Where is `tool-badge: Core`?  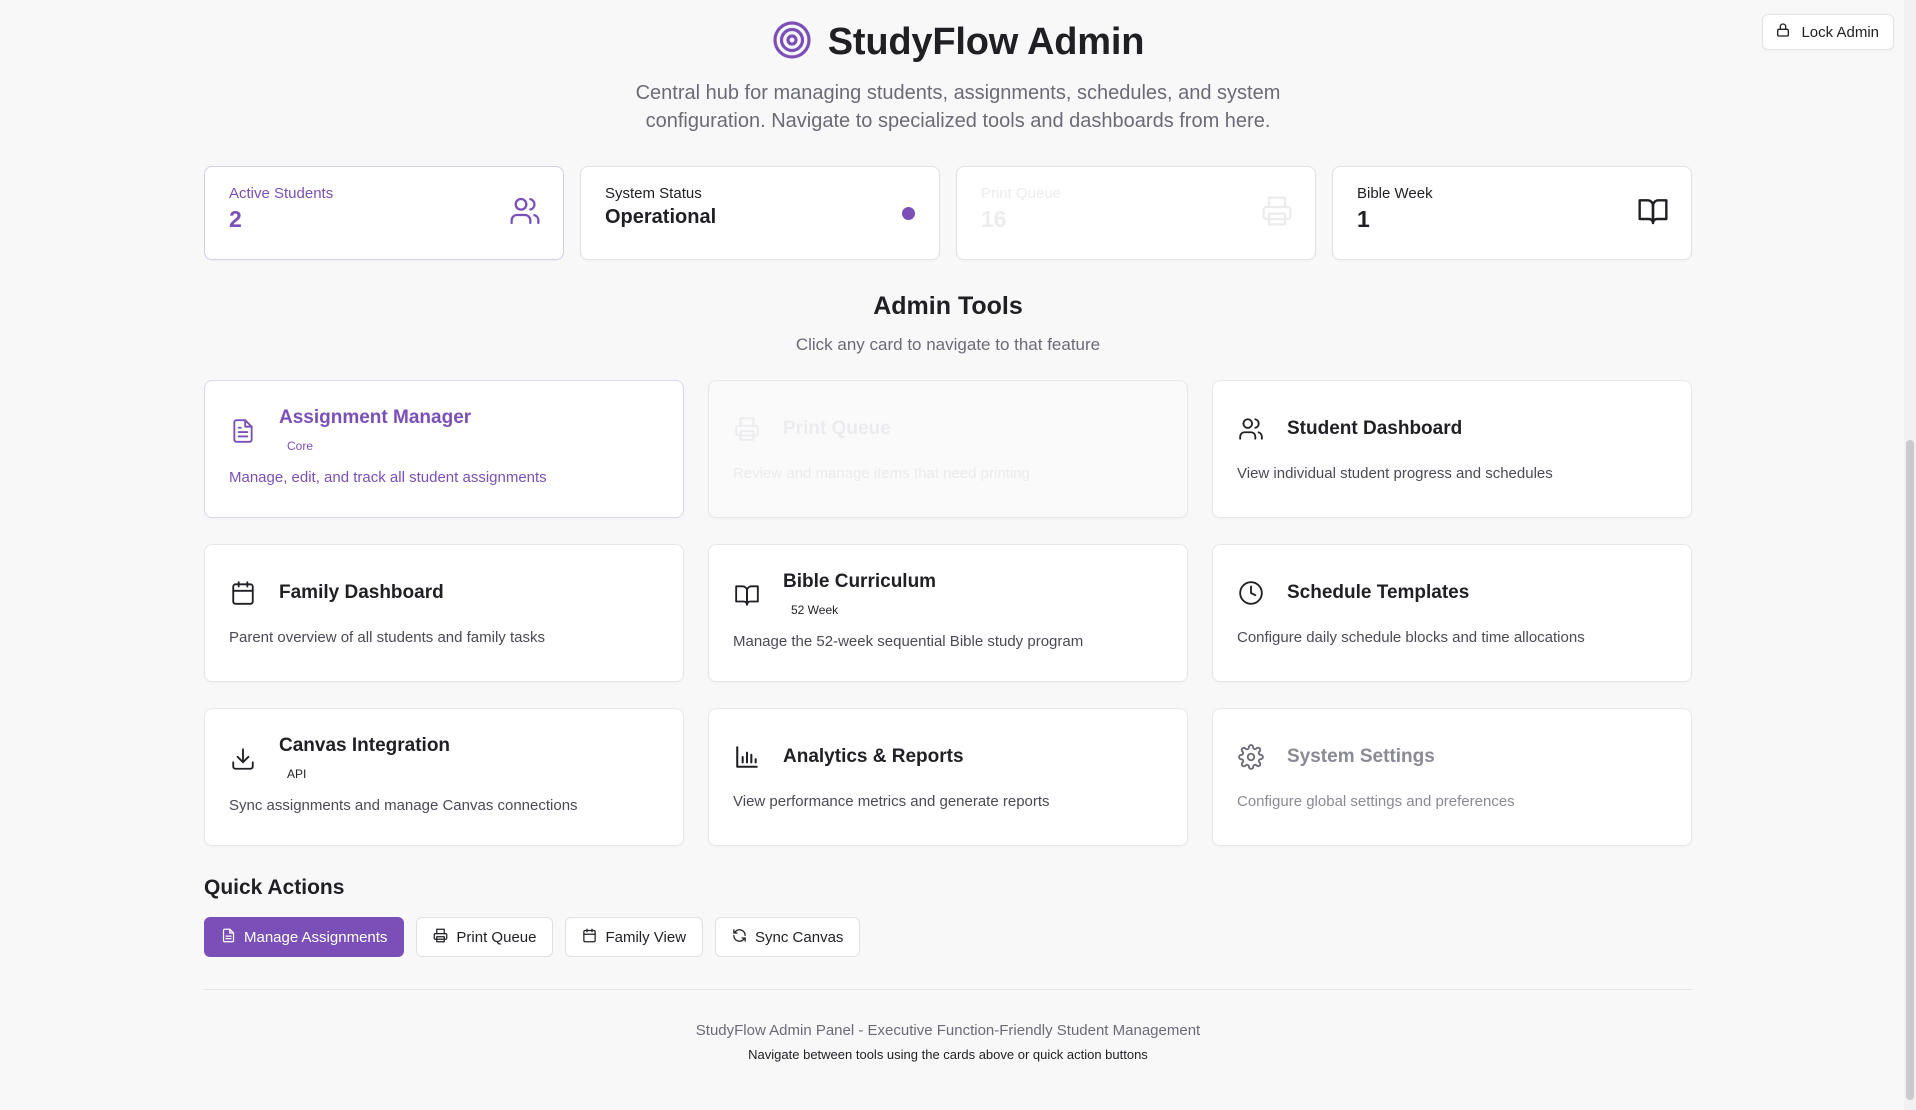 tool-badge: Core is located at coordinates (300, 446).